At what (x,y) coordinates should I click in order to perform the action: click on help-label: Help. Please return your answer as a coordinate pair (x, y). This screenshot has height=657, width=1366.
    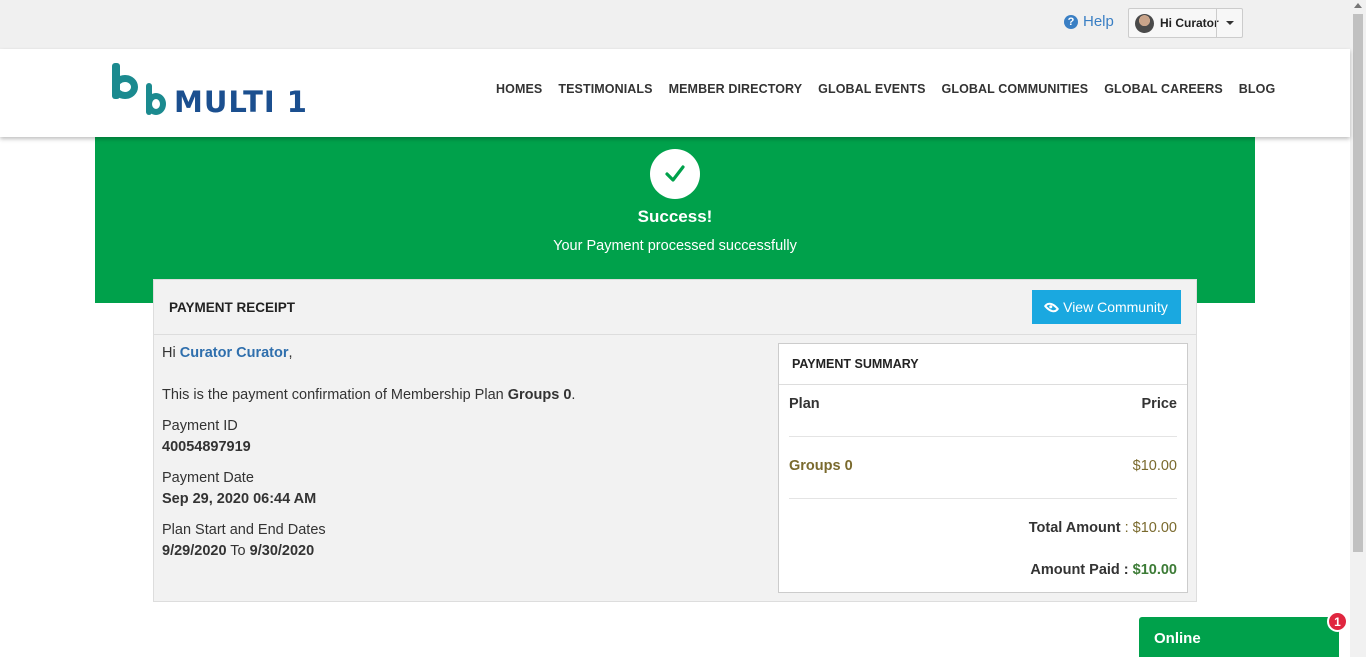
    Looking at the image, I should click on (1098, 21).